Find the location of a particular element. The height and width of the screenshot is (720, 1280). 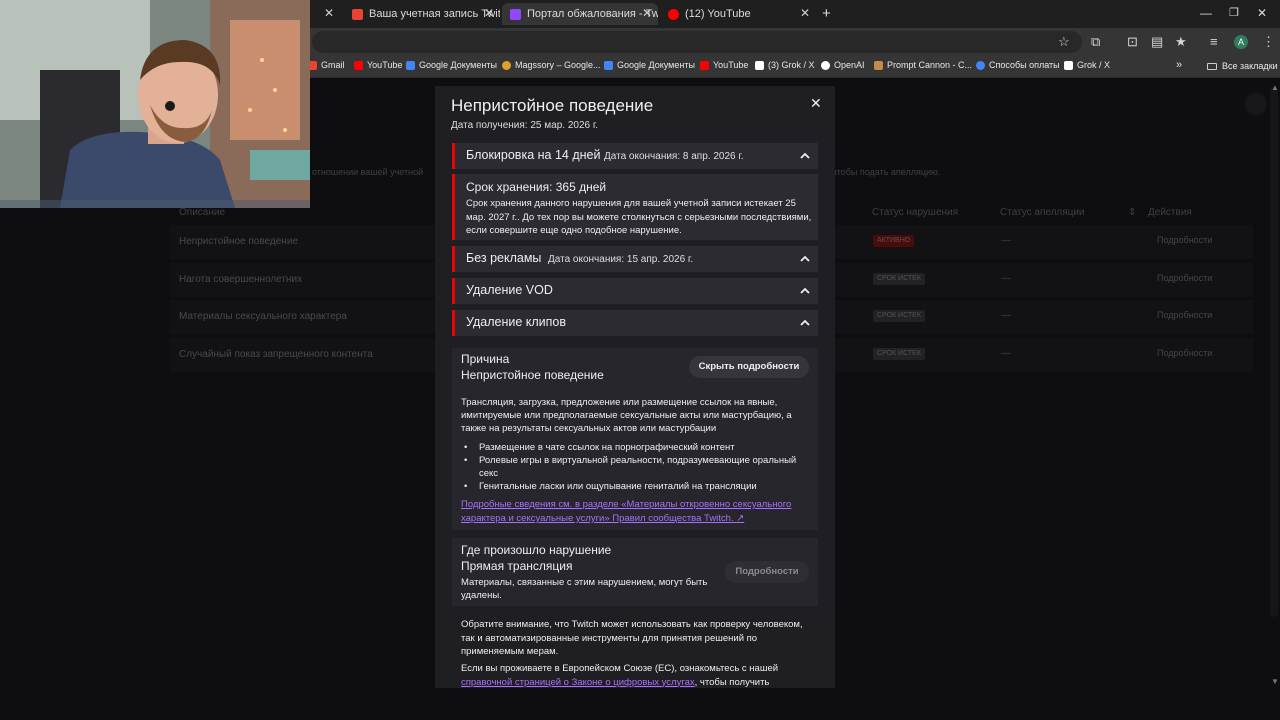

window-close-icon: ✕ is located at coordinates (1262, 13).